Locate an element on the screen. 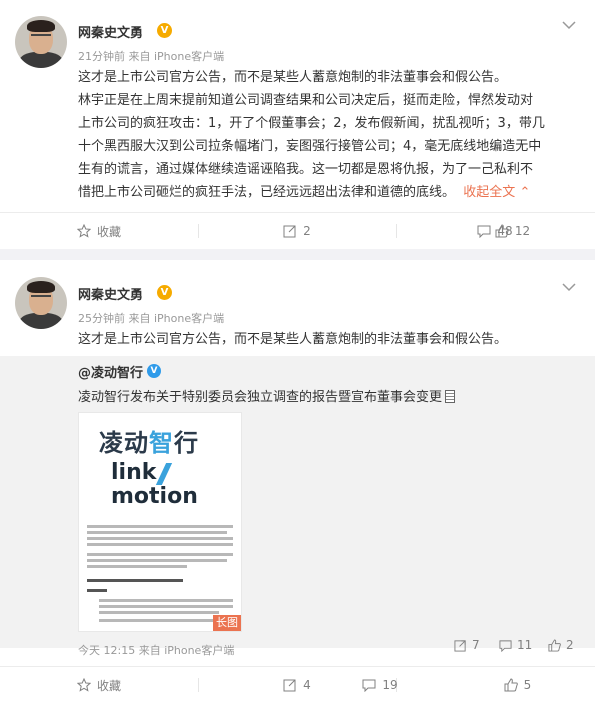 The image size is (595, 704). repost-author: @凌动智行 is located at coordinates (110, 371).